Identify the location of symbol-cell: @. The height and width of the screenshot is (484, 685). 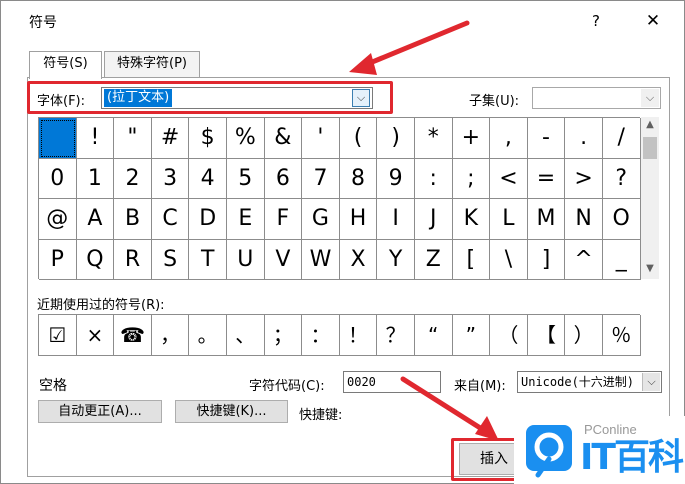
(58, 219).